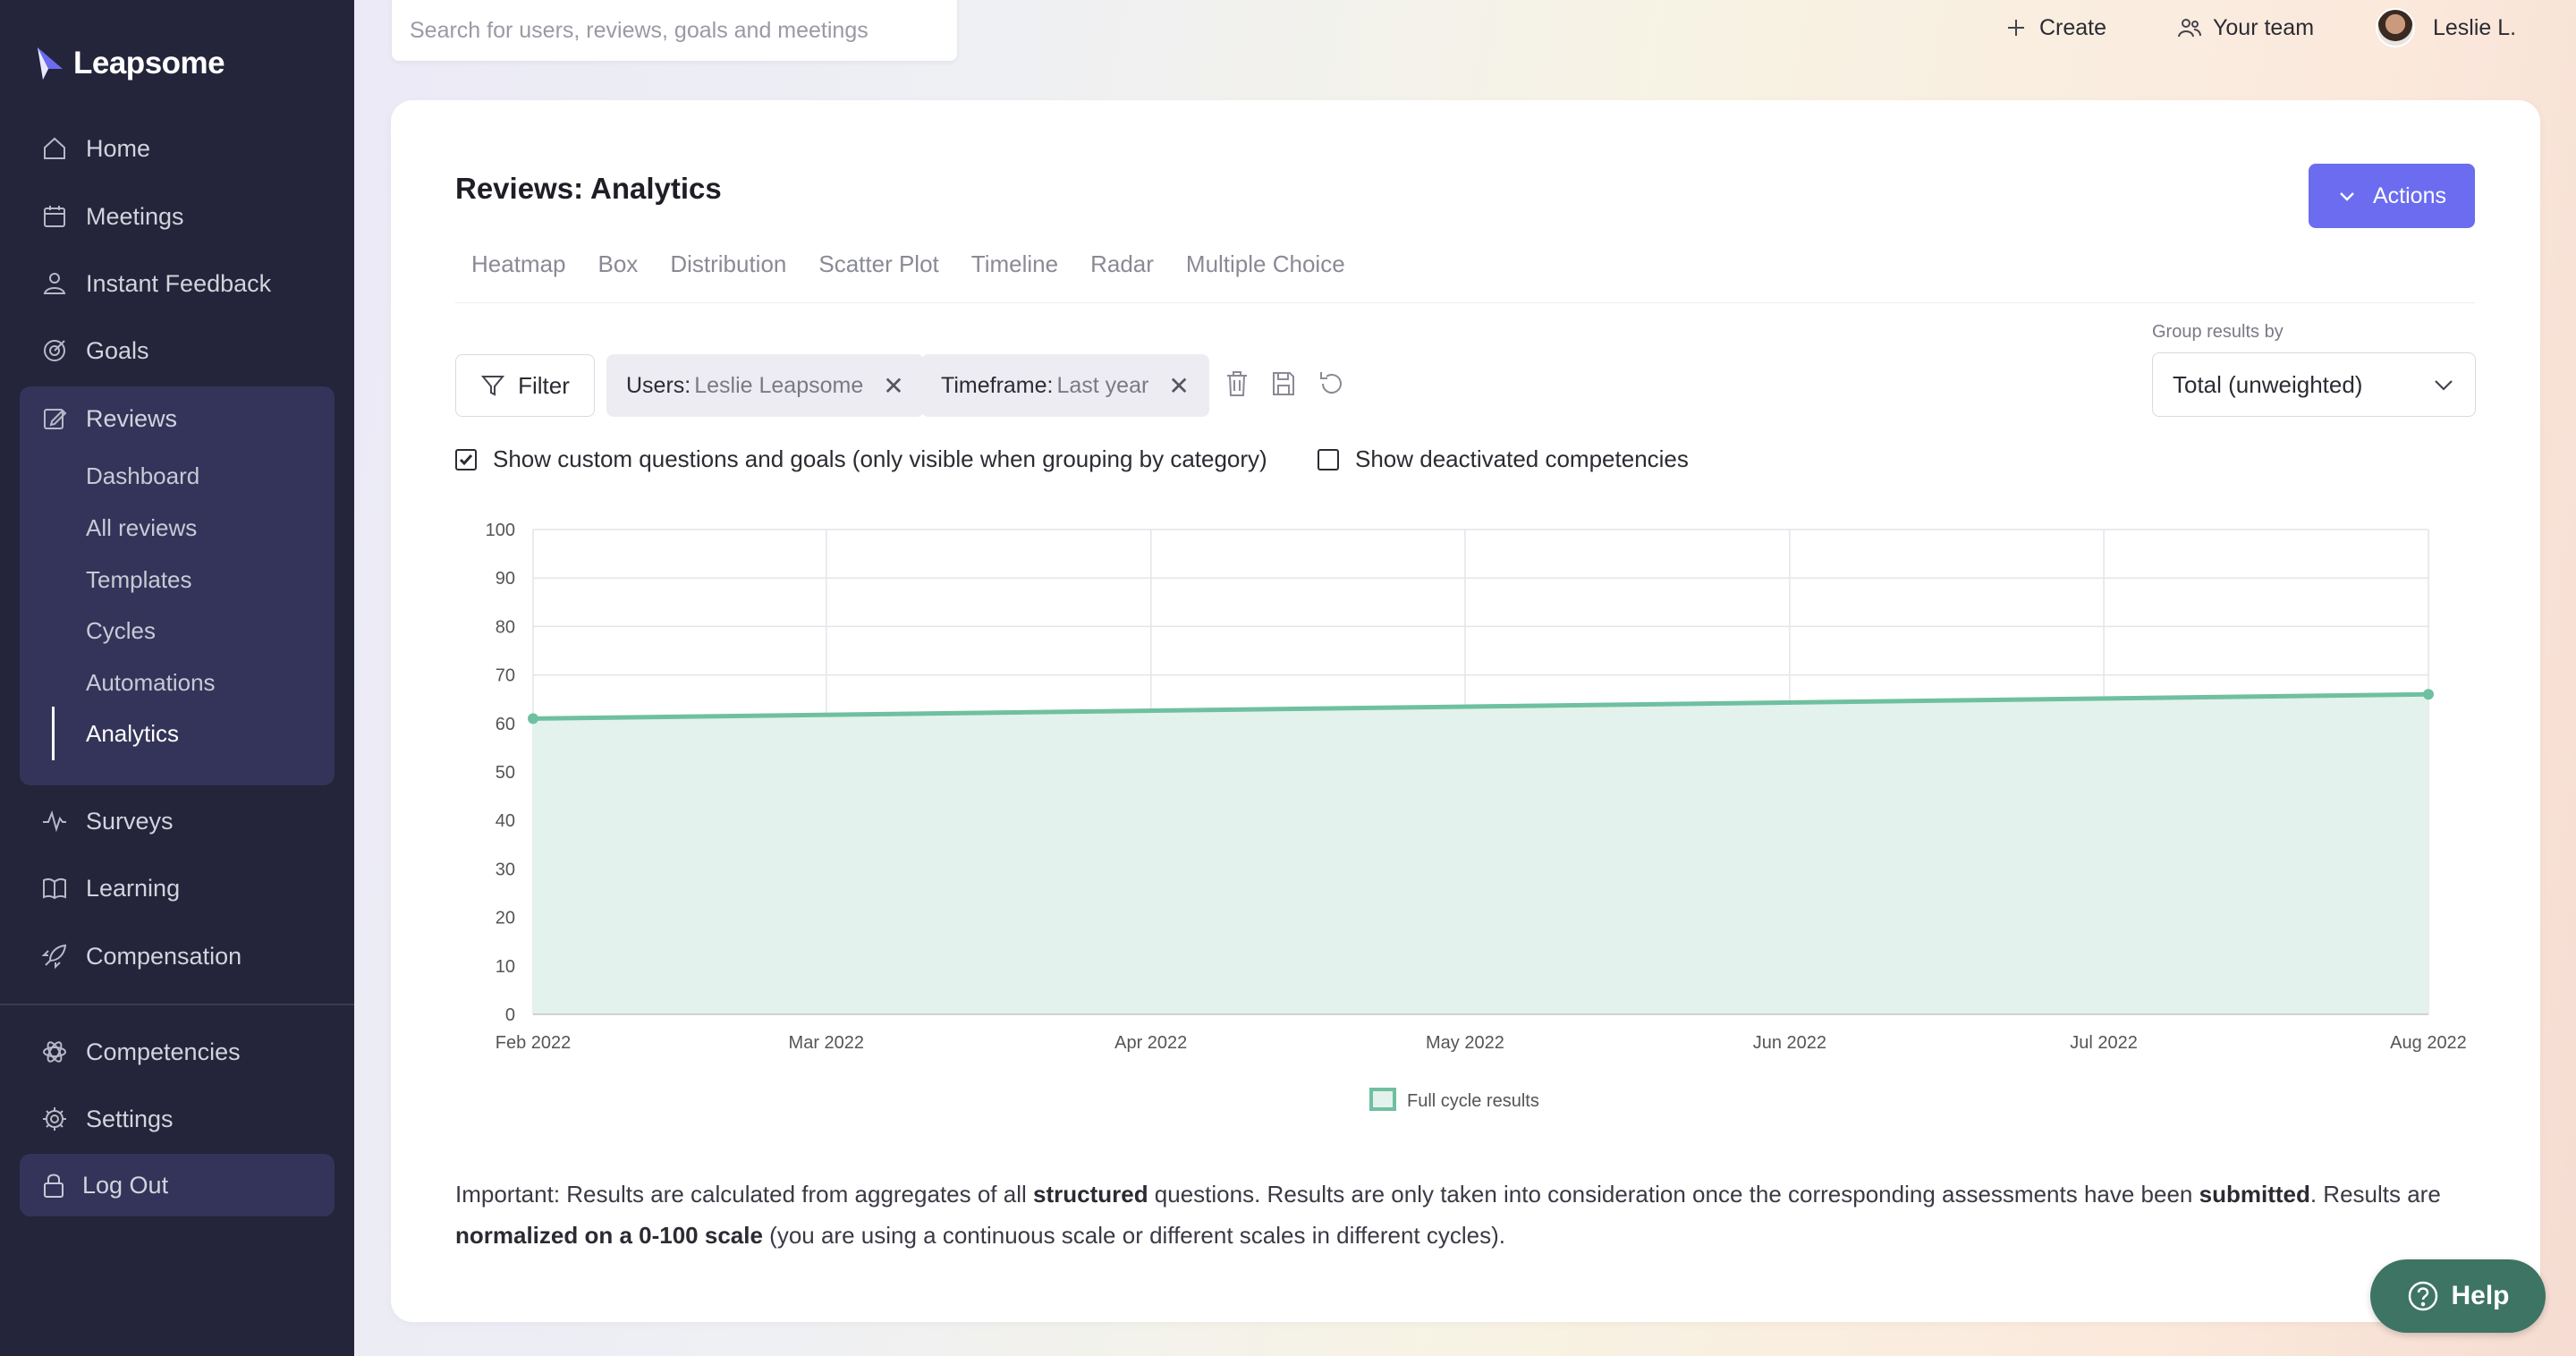 The image size is (2576, 1356). I want to click on sidebar-item-home: Home, so click(177, 148).